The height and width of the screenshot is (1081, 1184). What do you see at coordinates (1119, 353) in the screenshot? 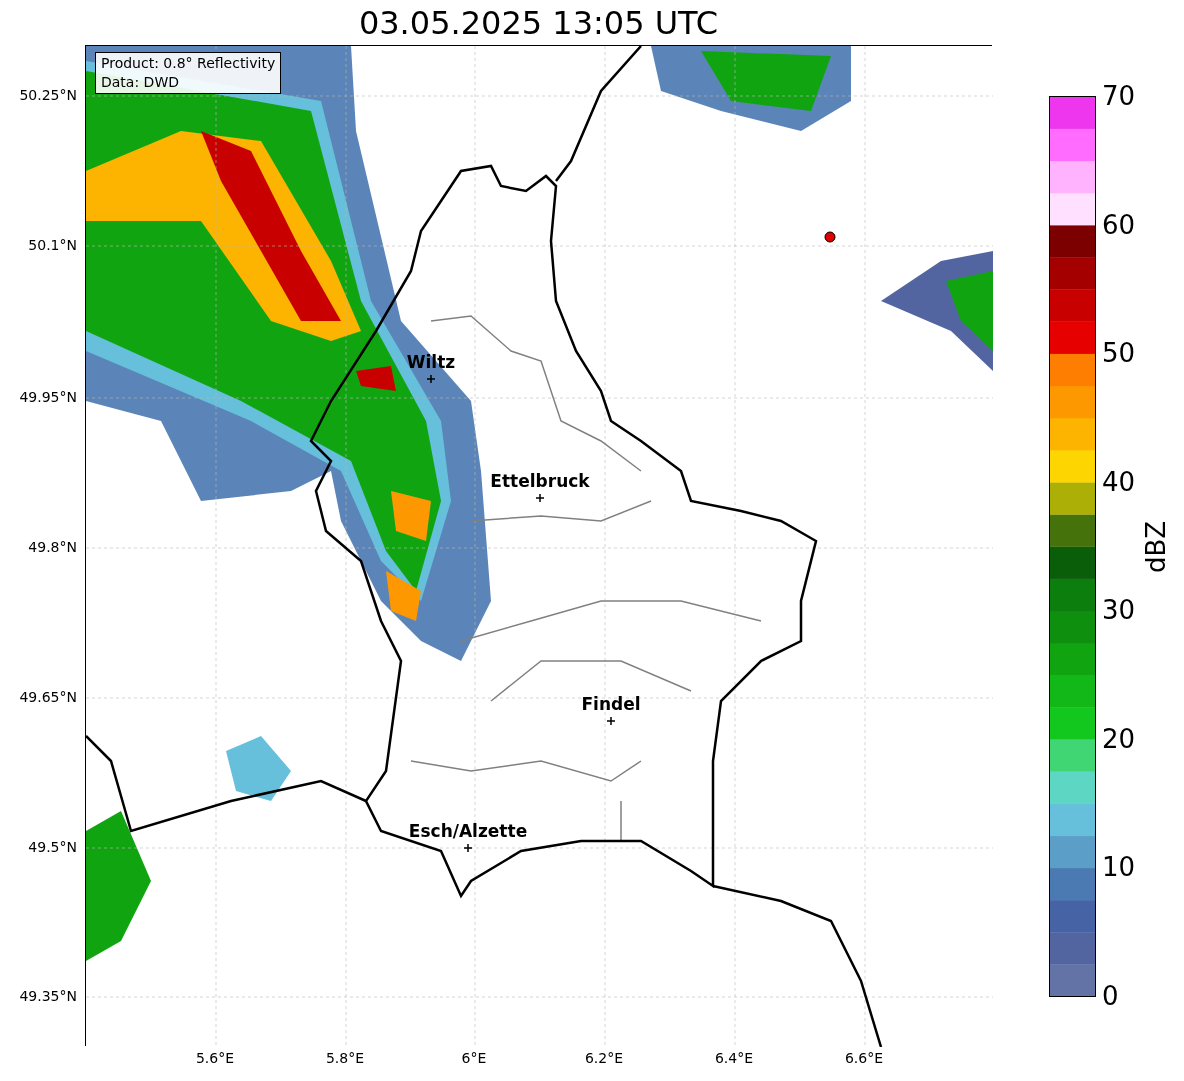
I see `colorbar-tick-label: 50` at bounding box center [1119, 353].